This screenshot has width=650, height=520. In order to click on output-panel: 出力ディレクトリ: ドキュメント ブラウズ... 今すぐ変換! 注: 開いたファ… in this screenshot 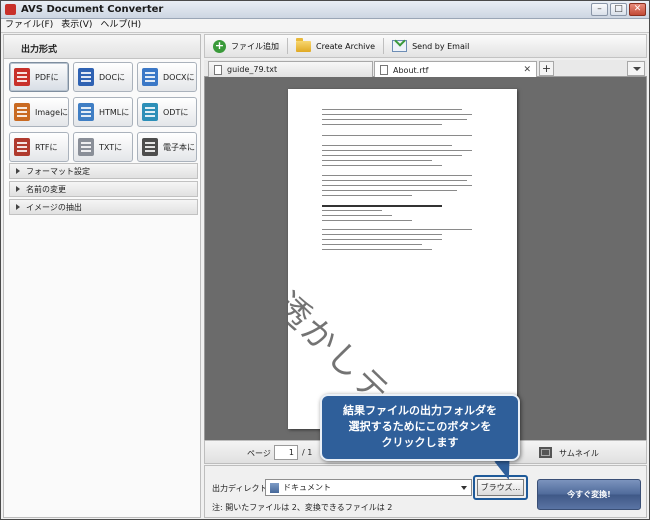, I will do `click(425, 491)`.